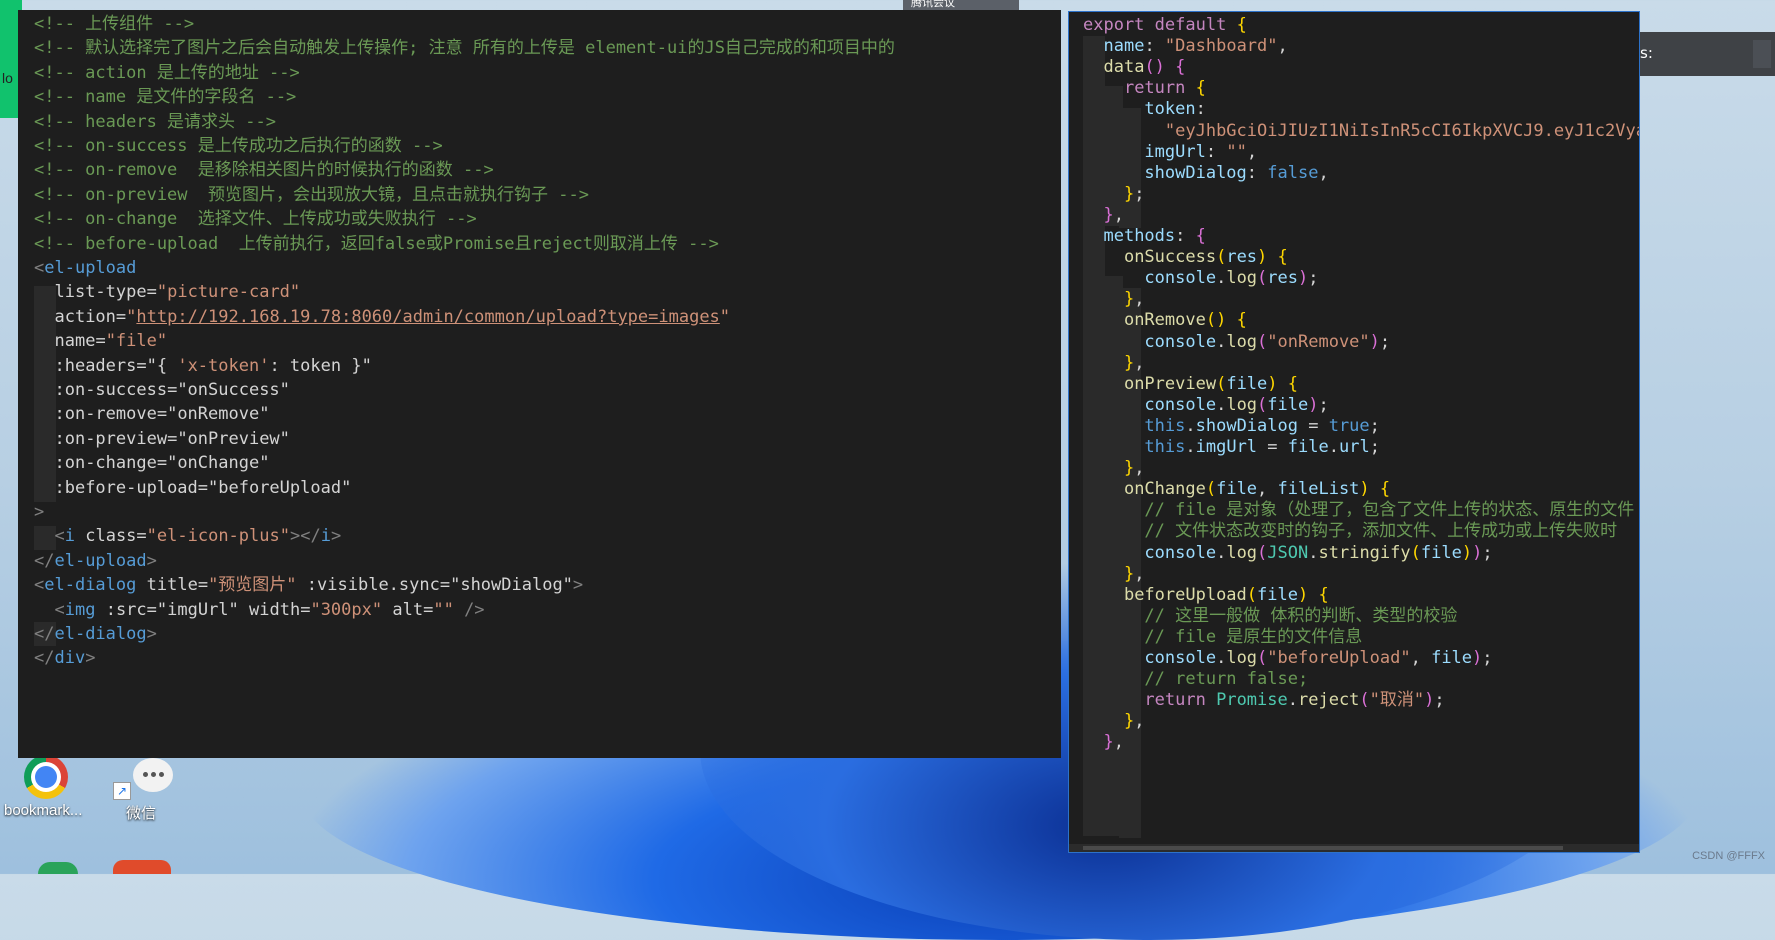  I want to click on chrome-icon, so click(46, 777).